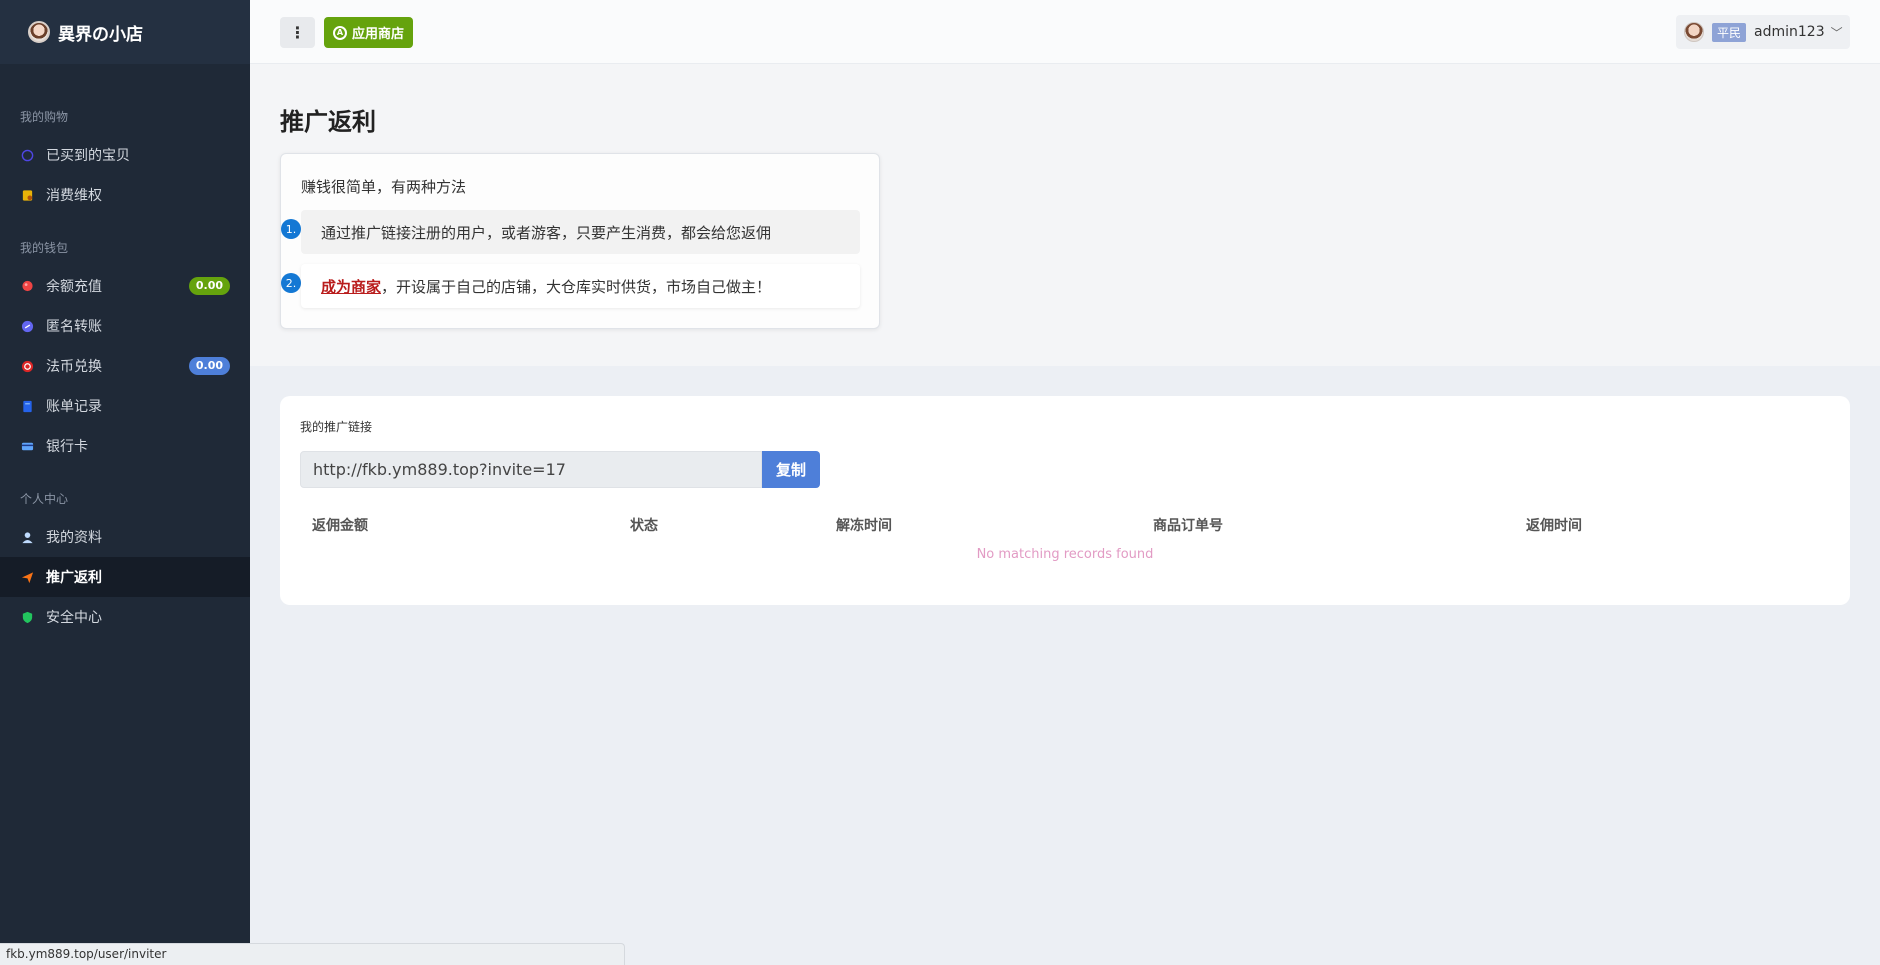  I want to click on method-1: 通过推广链接注册的用户，或者游客，只要产生消费，都会给您返佣, so click(580, 232).